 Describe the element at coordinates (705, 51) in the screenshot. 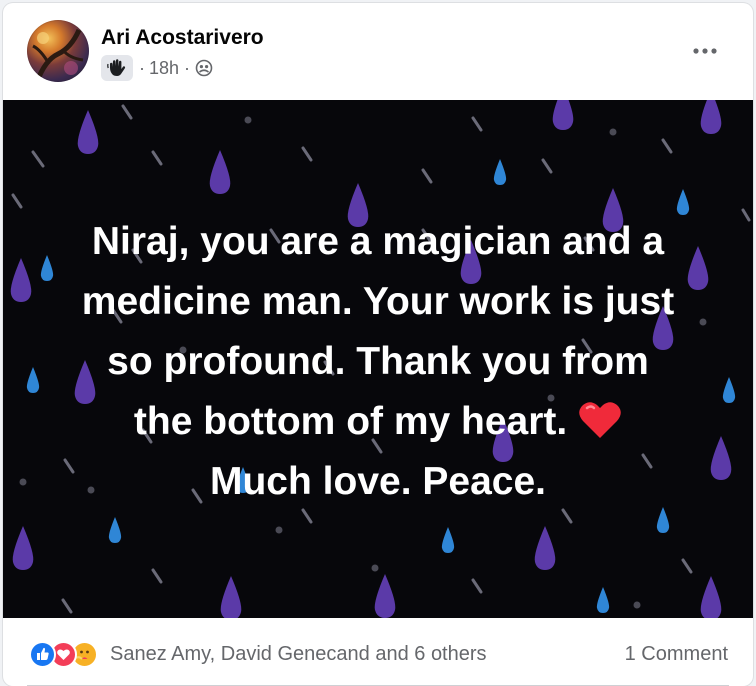

I see `more-horizontal-icon` at that location.